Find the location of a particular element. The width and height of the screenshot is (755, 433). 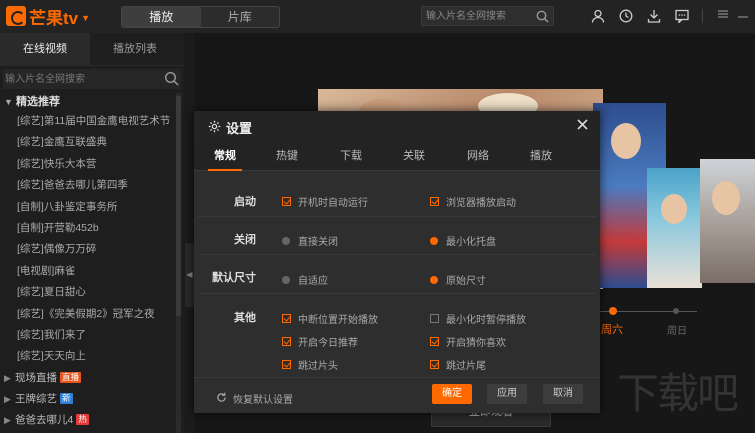

group-label: 王牌综艺 is located at coordinates (36, 399).